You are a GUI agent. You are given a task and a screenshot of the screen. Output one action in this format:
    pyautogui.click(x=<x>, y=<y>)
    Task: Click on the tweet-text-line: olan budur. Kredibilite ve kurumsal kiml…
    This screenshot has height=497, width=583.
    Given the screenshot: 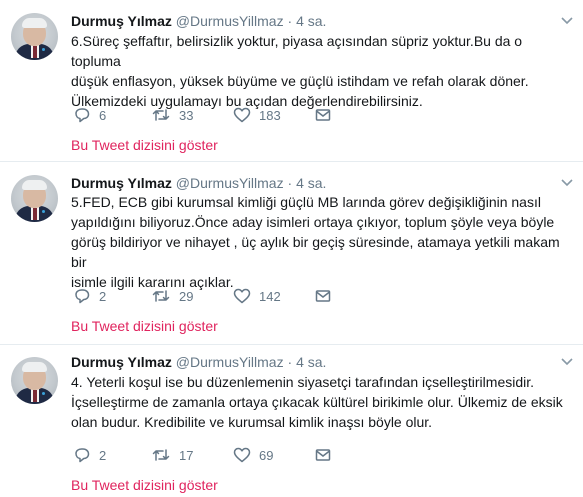 What is the action you would take?
    pyautogui.click(x=252, y=422)
    